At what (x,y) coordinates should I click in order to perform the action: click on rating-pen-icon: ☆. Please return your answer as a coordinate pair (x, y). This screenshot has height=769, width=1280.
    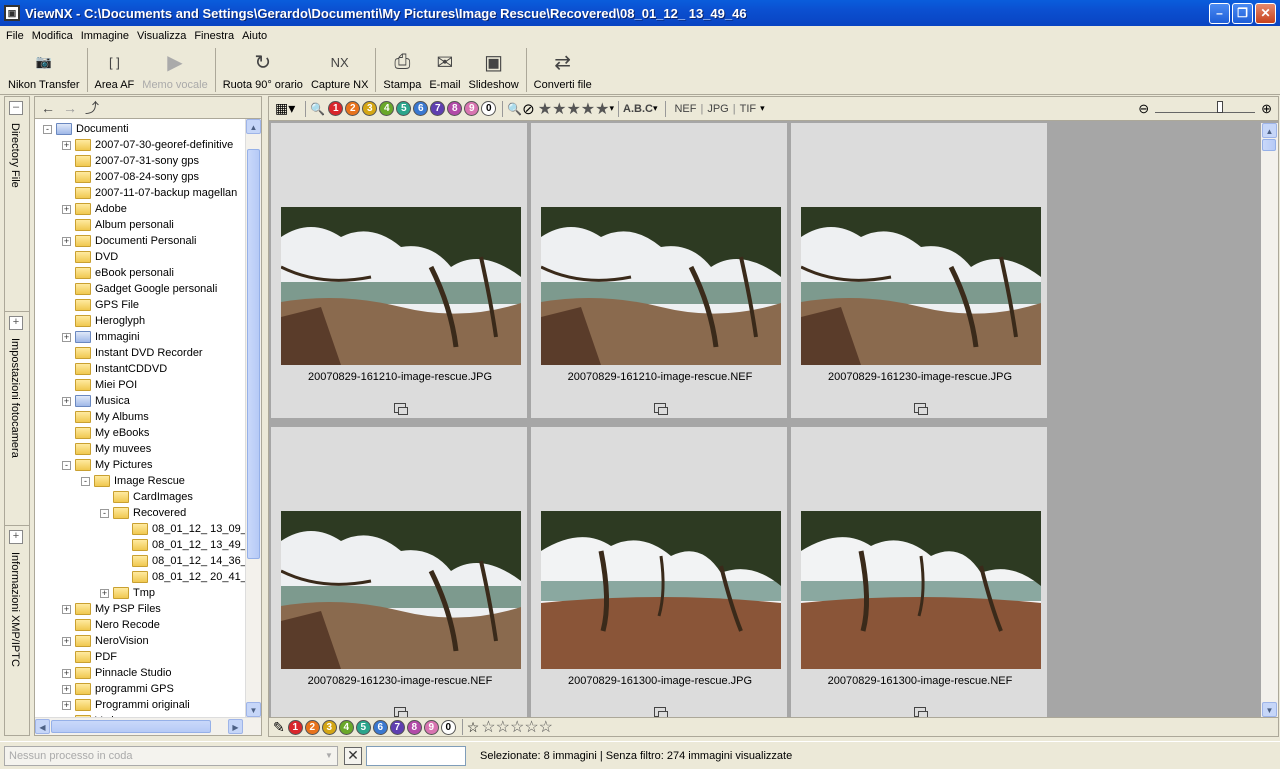
    Looking at the image, I should click on (473, 727).